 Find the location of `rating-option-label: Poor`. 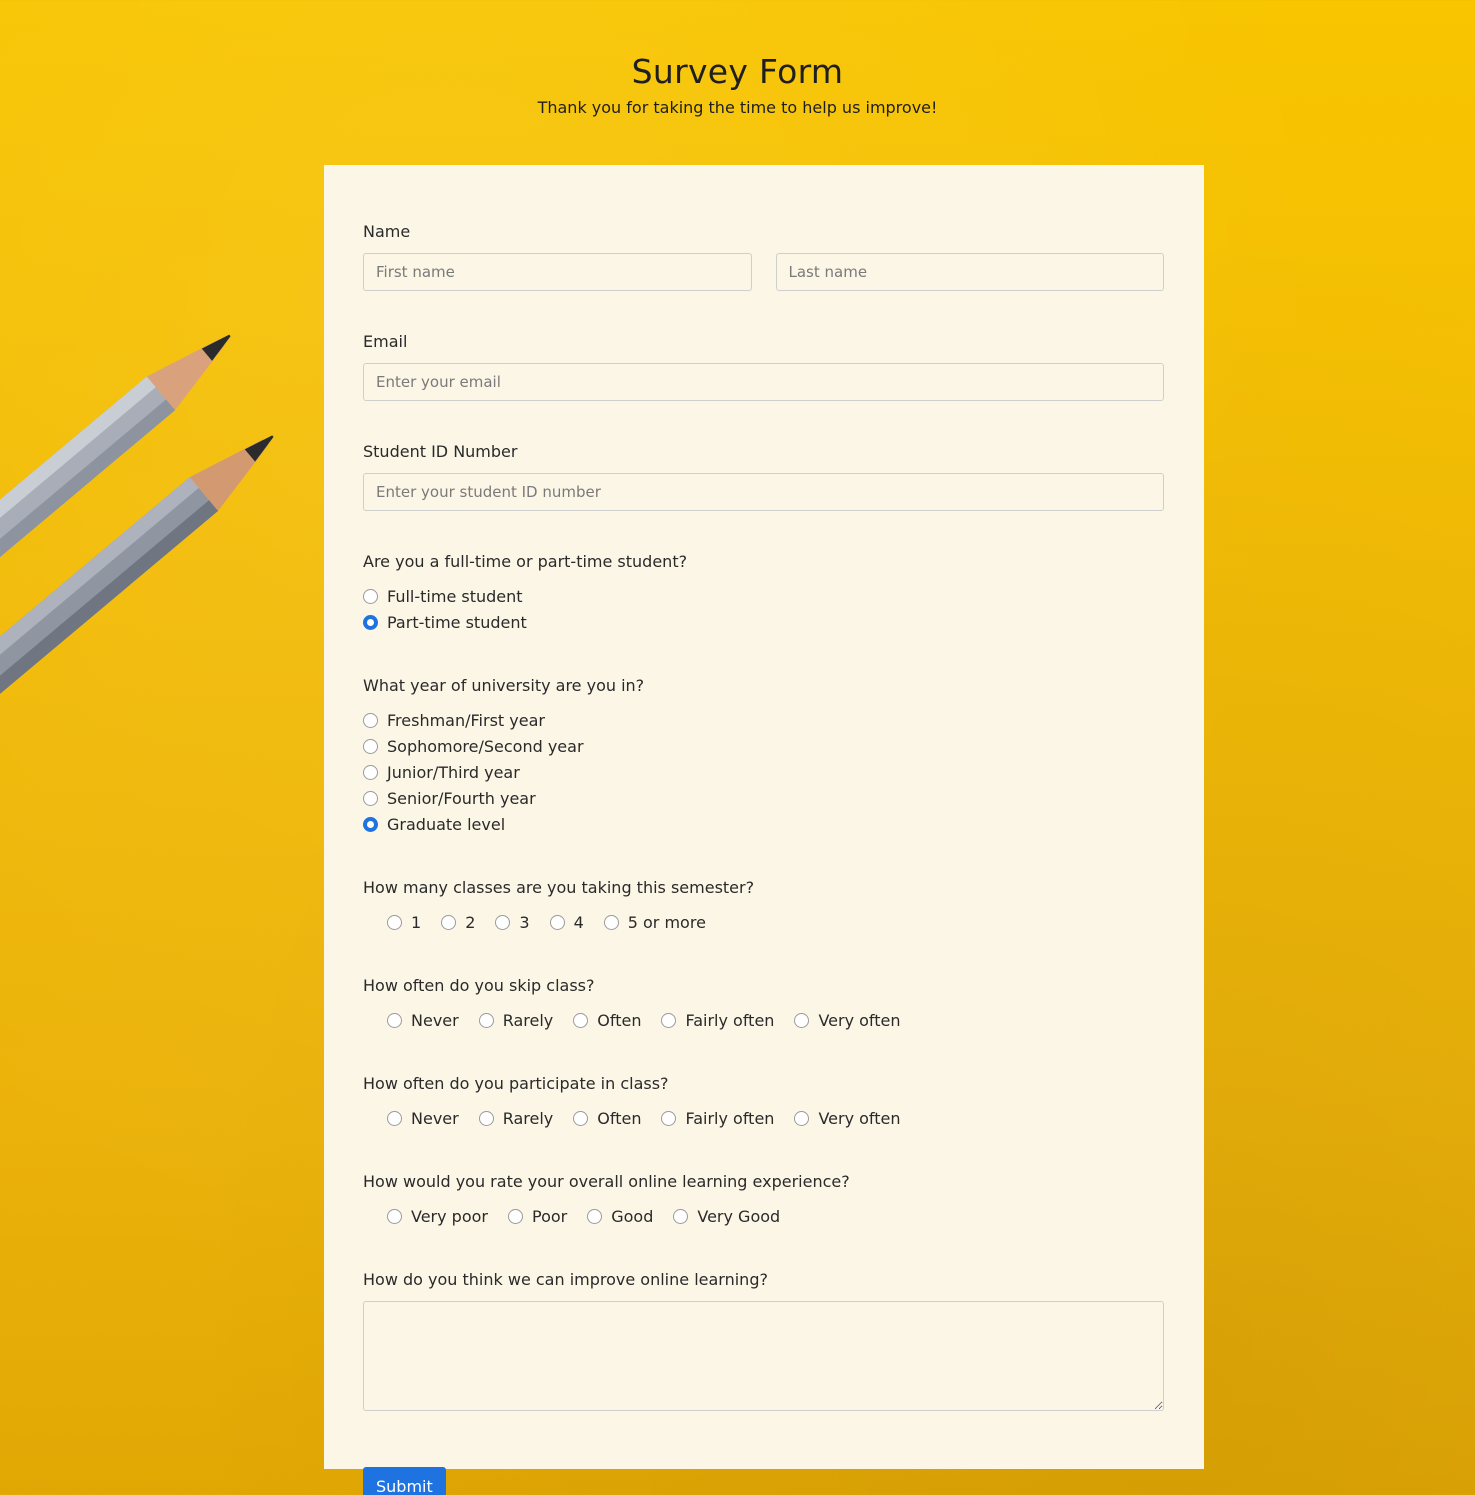

rating-option-label: Poor is located at coordinates (550, 1216).